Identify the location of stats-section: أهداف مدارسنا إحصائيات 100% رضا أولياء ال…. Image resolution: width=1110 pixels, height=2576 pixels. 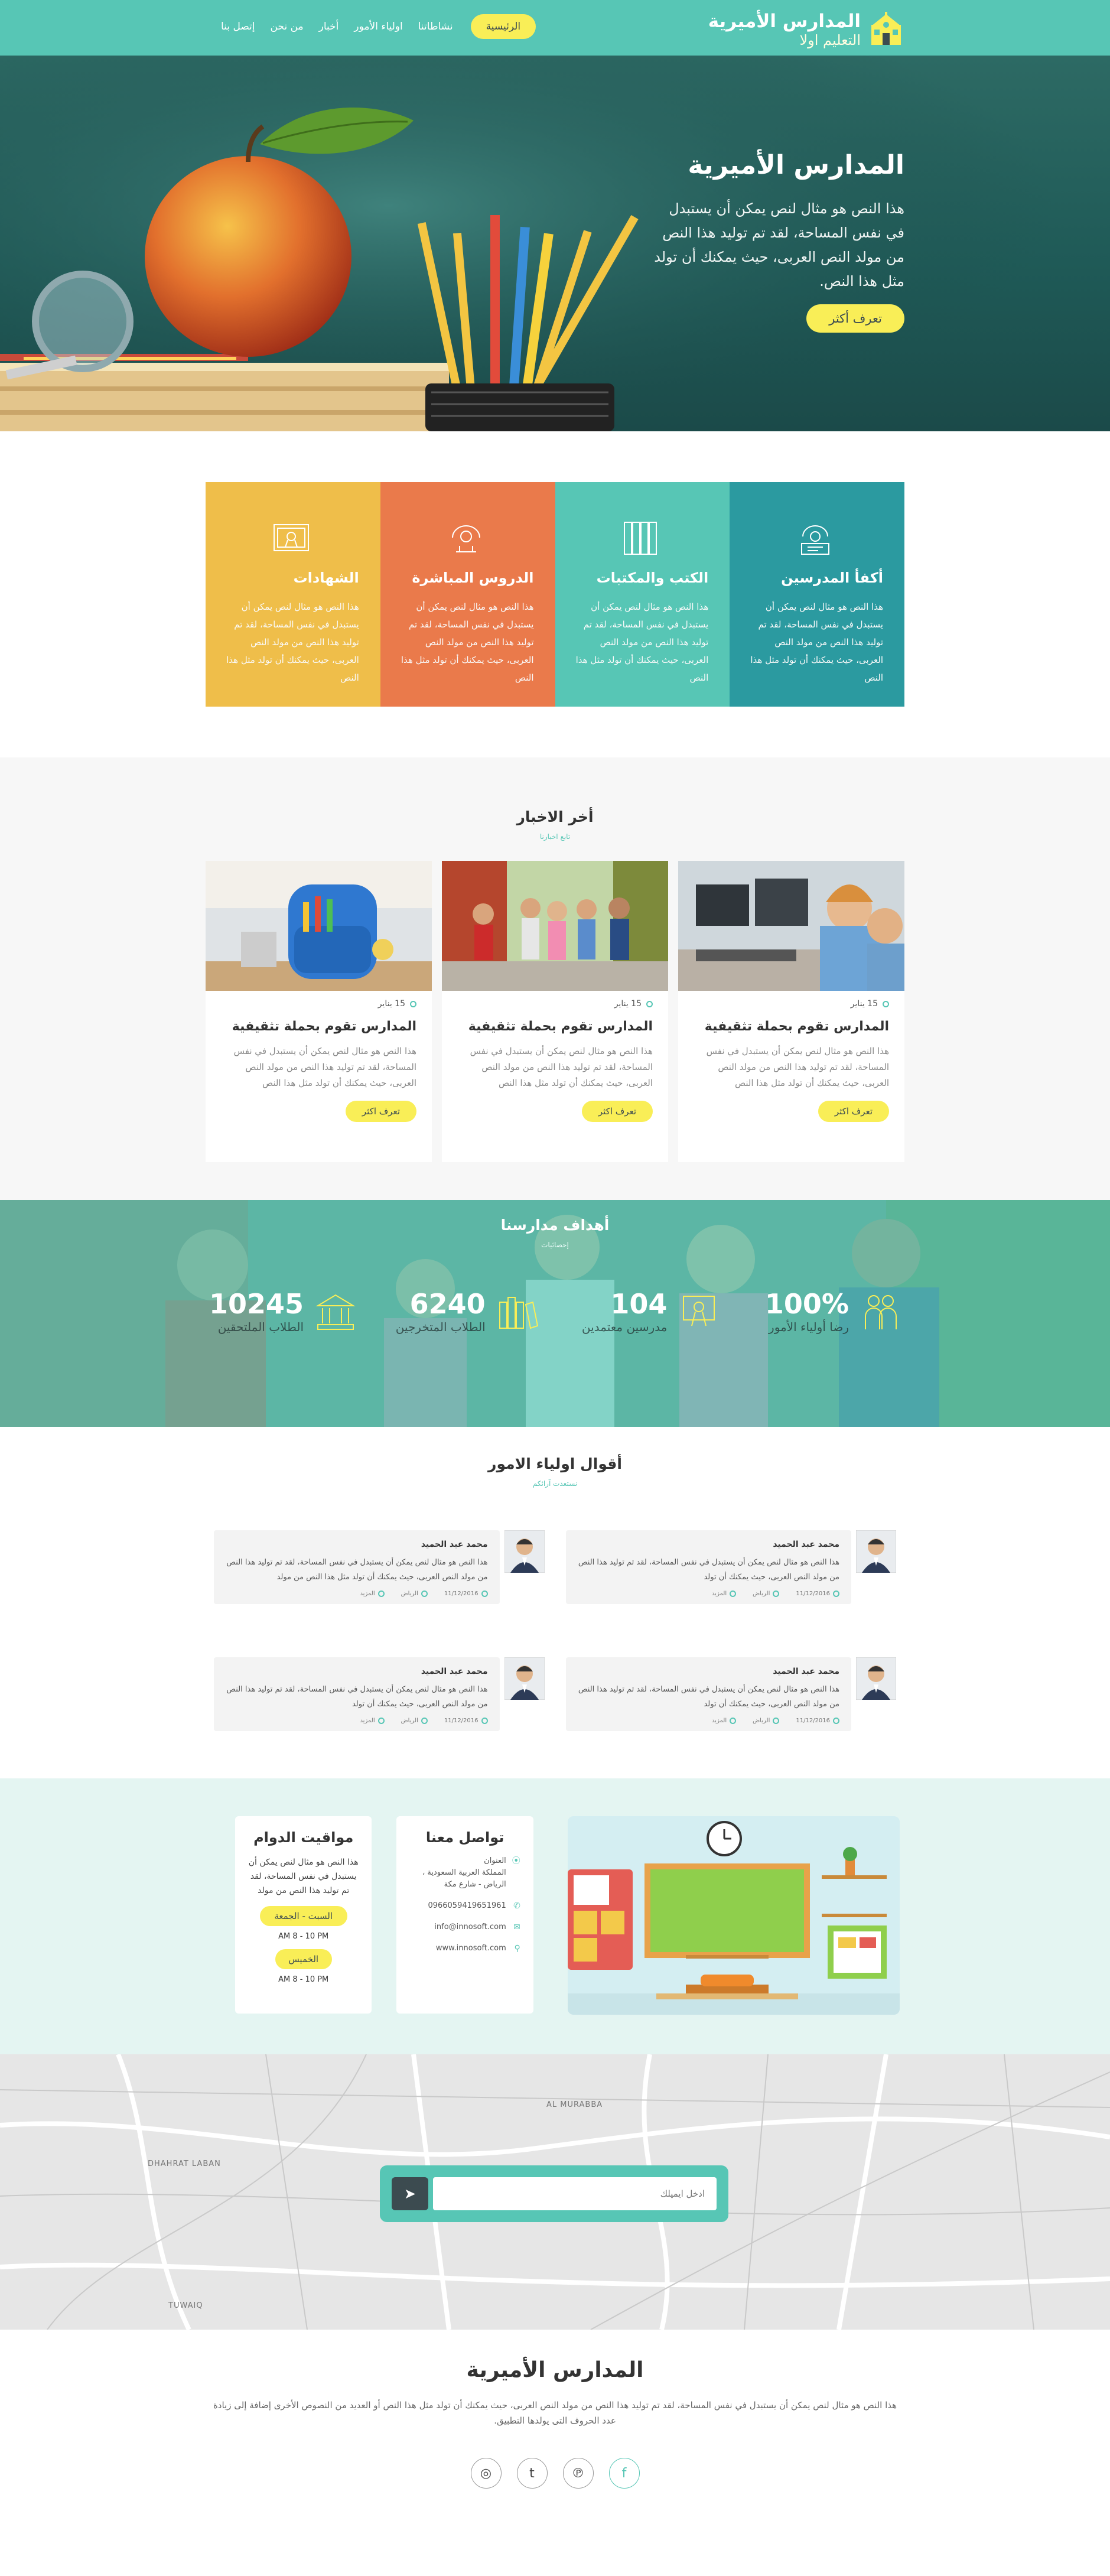
(555, 1313).